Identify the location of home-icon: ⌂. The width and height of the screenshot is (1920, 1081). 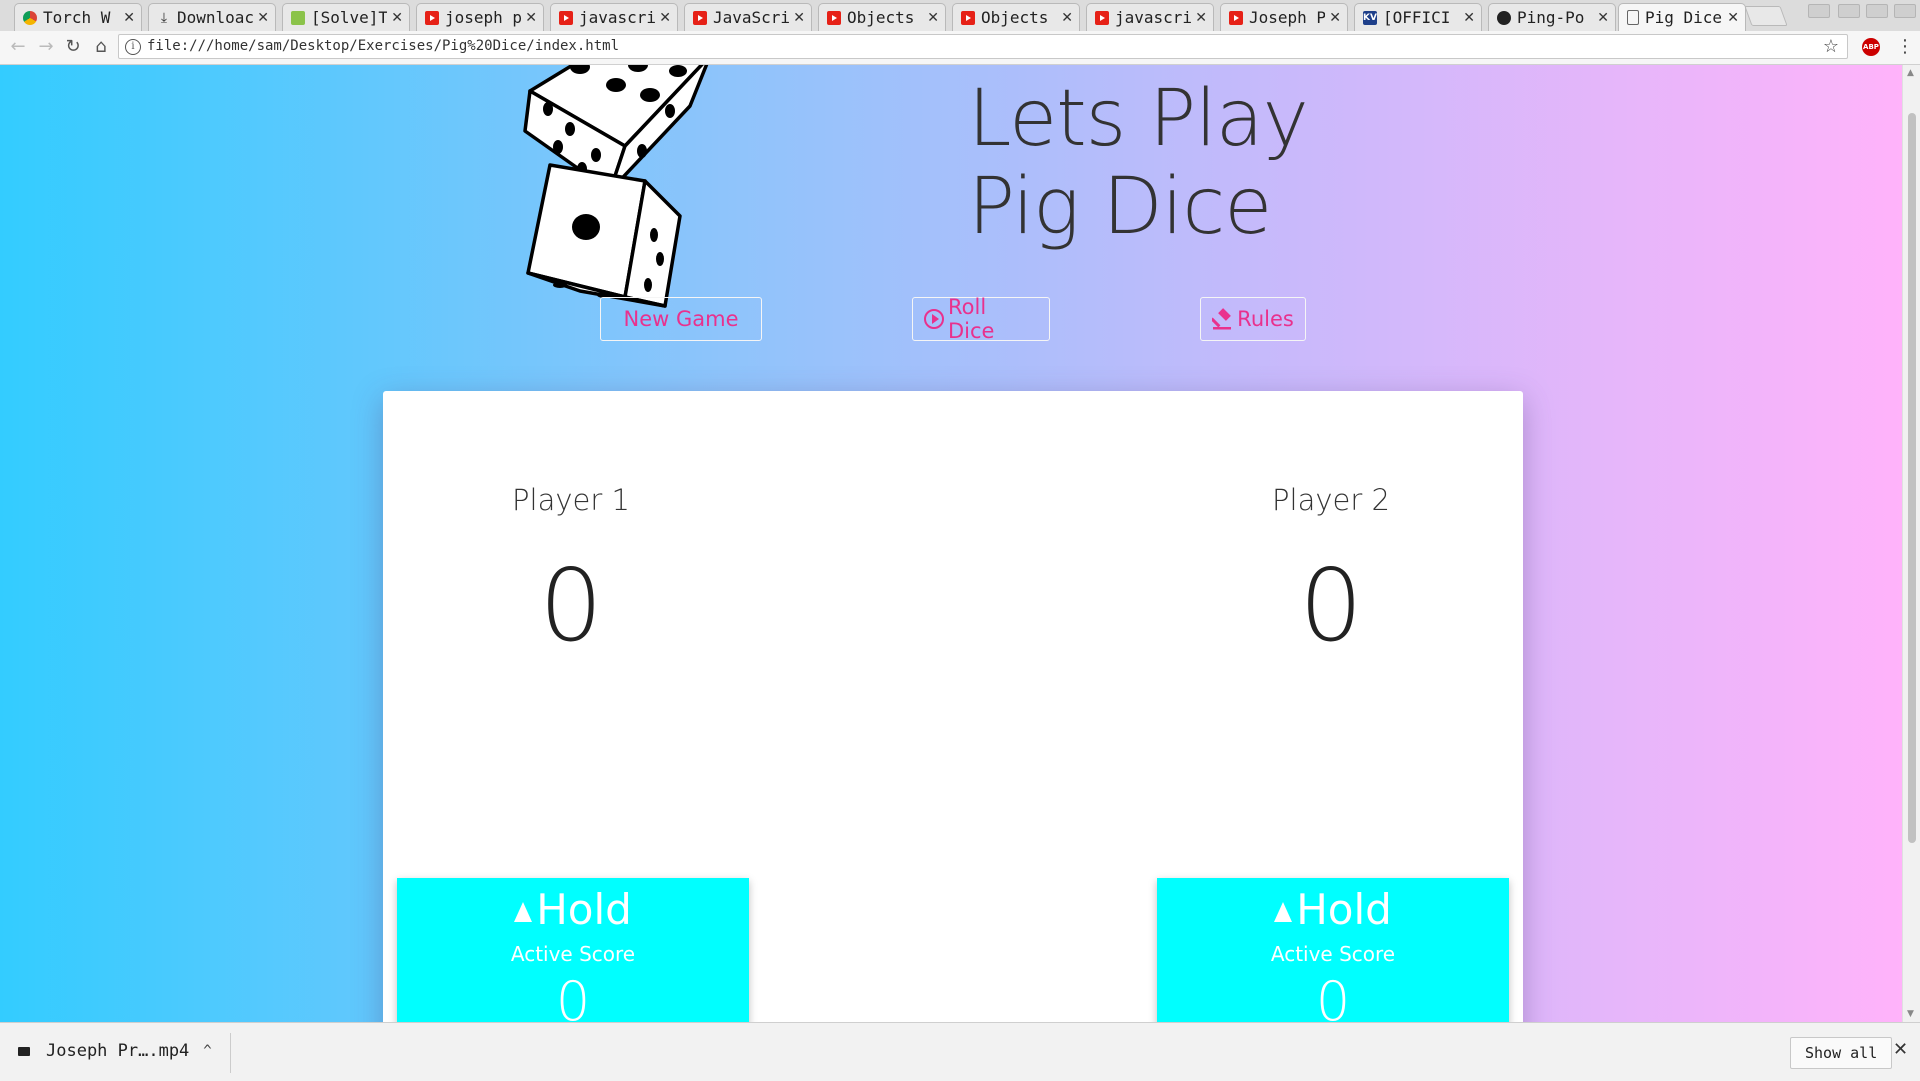
(101, 47).